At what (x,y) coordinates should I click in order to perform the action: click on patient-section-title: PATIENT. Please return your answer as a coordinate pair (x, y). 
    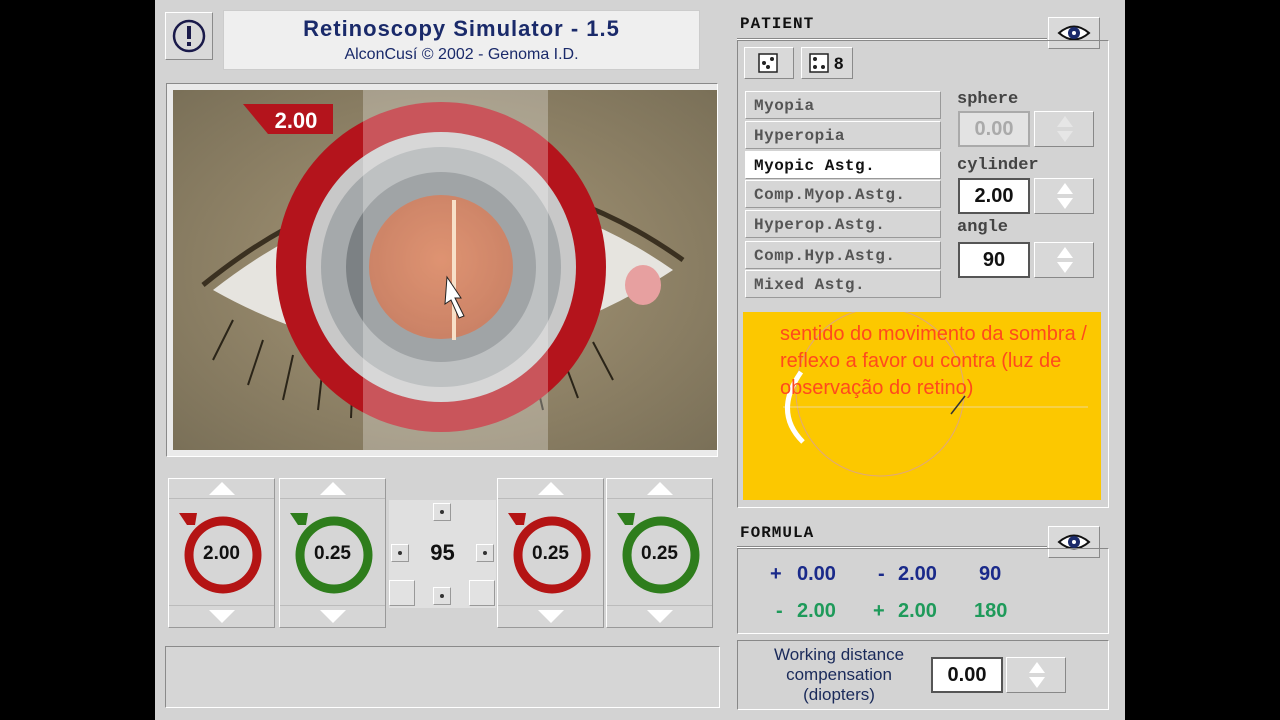
    Looking at the image, I should click on (777, 24).